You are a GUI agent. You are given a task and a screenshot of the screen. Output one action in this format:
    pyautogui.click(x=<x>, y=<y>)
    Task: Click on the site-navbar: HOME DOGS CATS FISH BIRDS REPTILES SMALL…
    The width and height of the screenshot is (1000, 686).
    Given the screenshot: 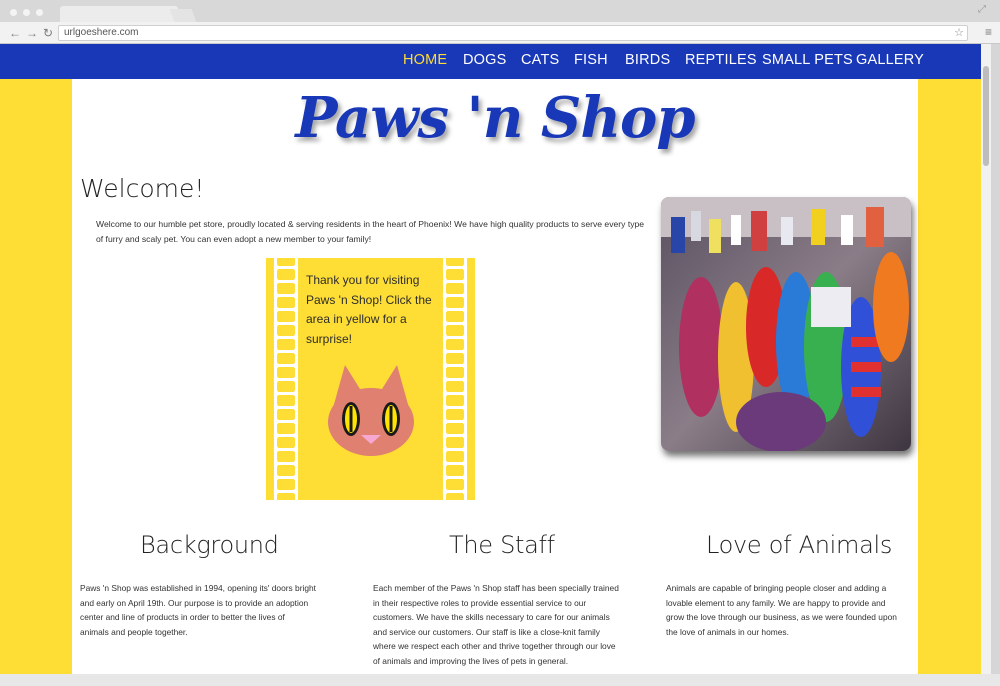 What is the action you would take?
    pyautogui.click(x=490, y=61)
    